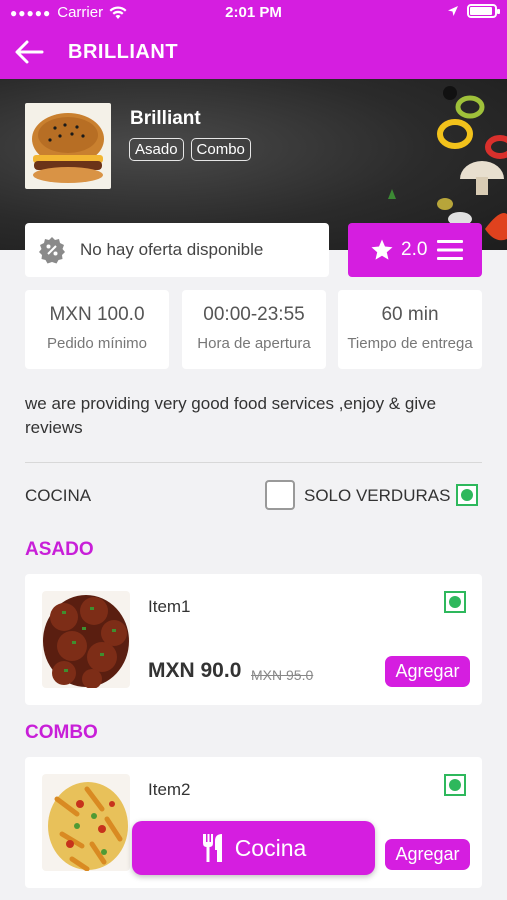 Image resolution: width=507 pixels, height=900 pixels. What do you see at coordinates (382, 249) in the screenshot?
I see `star-icon` at bounding box center [382, 249].